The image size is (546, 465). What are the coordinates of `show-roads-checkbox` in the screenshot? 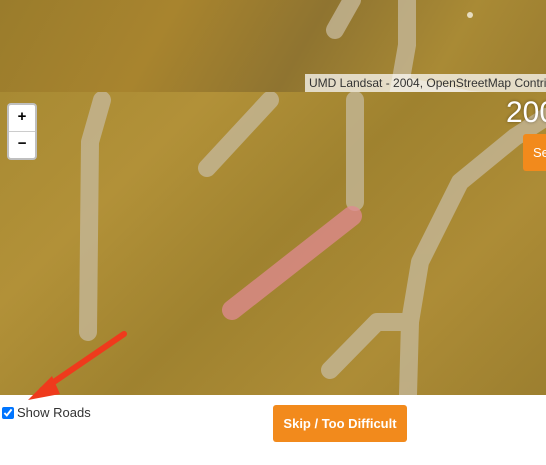 It's located at (8, 412).